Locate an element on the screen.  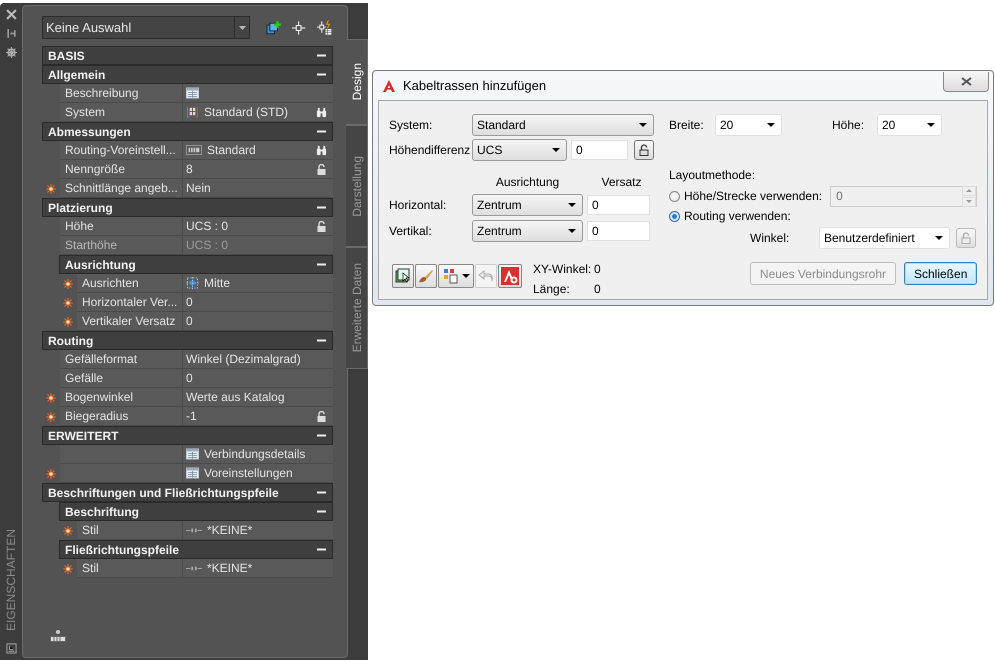
property-label: Ausrichten is located at coordinates (110, 283).